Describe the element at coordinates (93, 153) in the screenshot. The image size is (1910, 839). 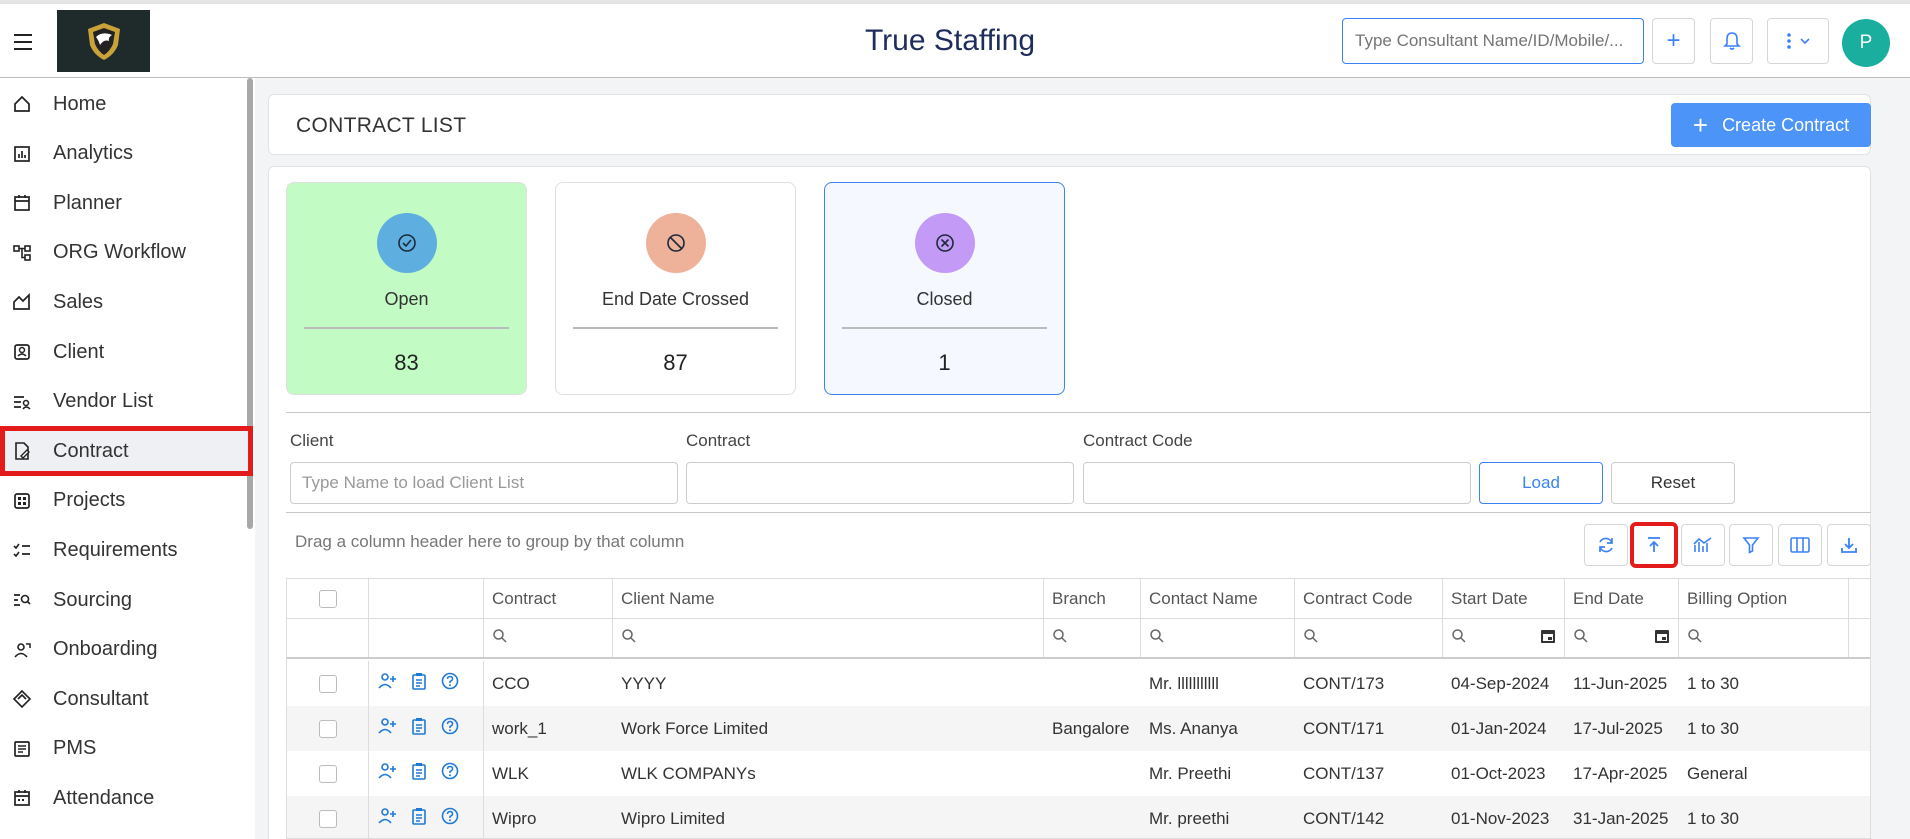
I see `sidebar-item-label: Analytics` at that location.